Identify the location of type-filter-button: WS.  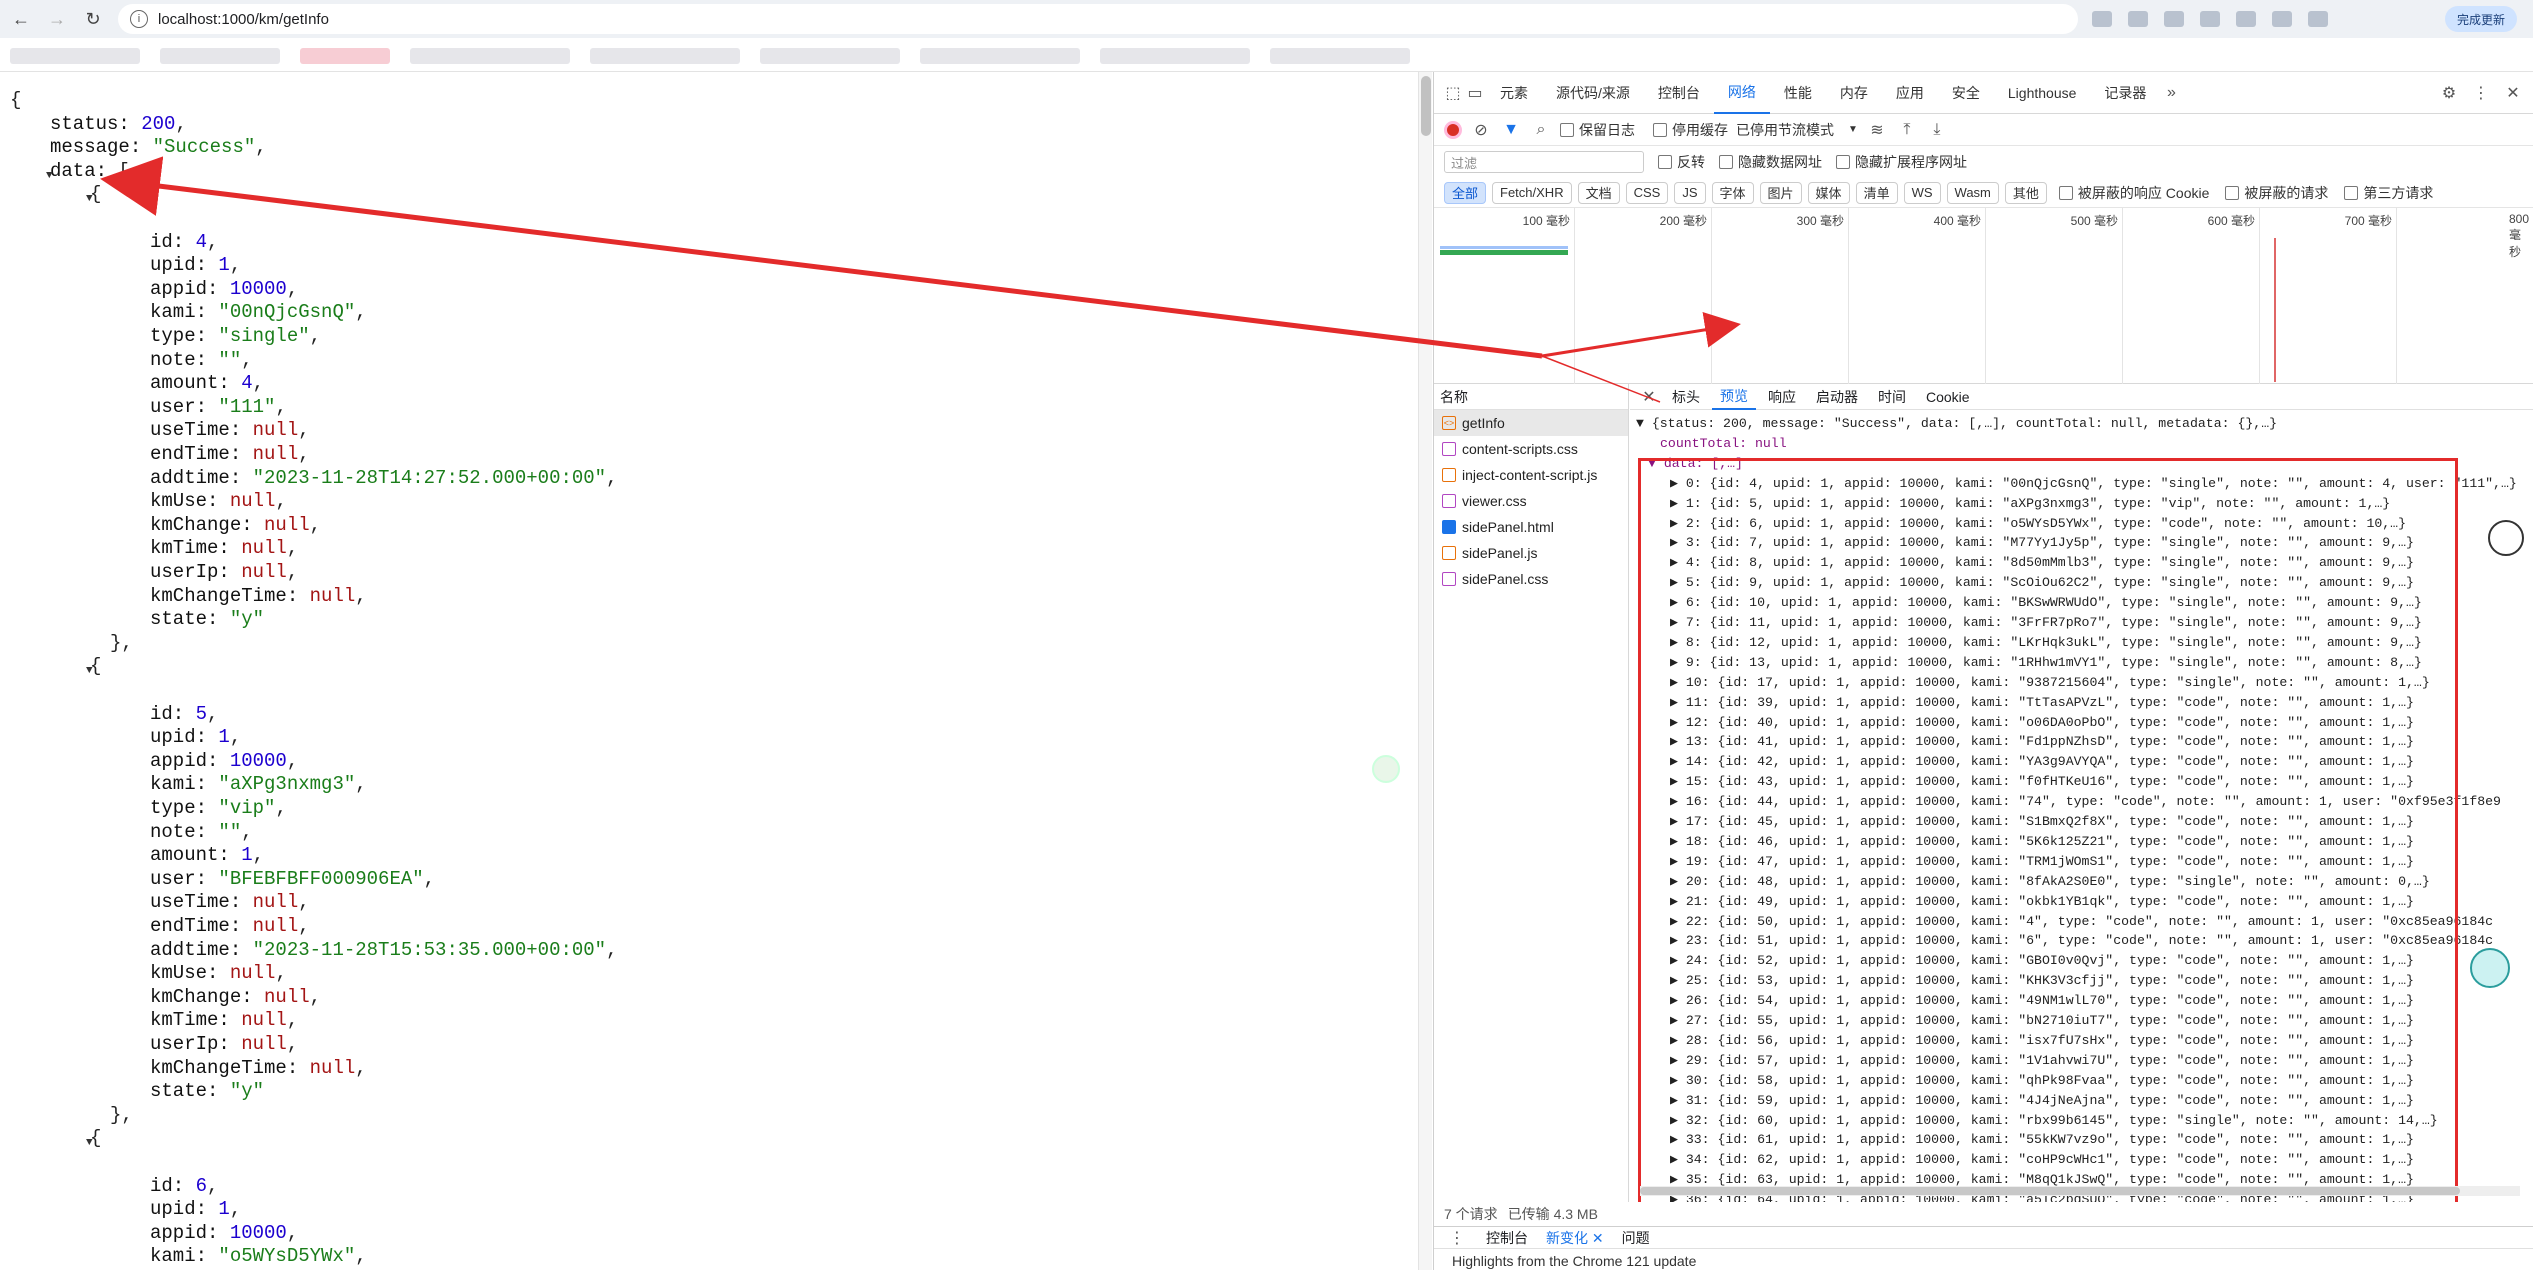
(1922, 192).